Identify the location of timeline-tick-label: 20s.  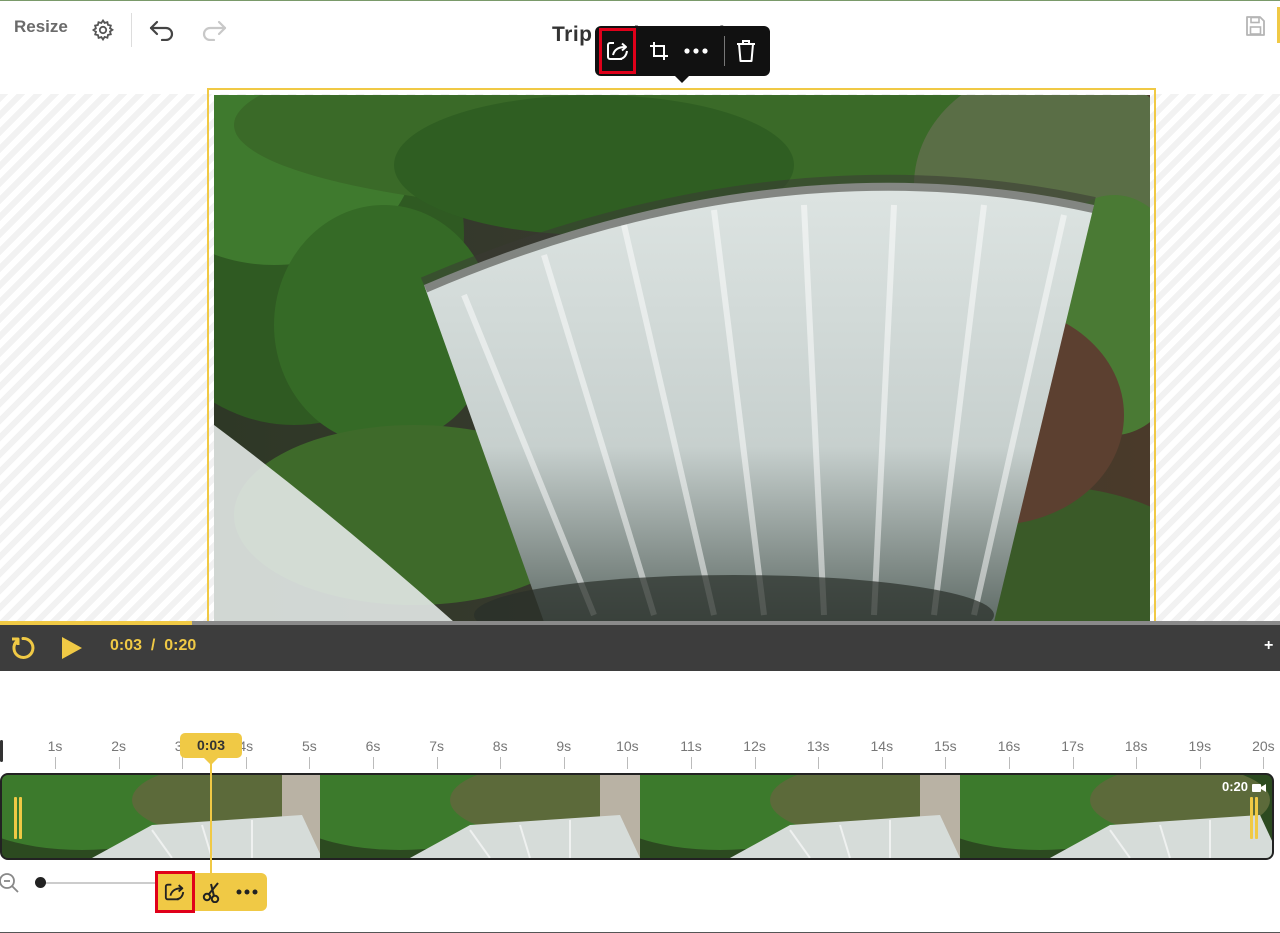
(1263, 746).